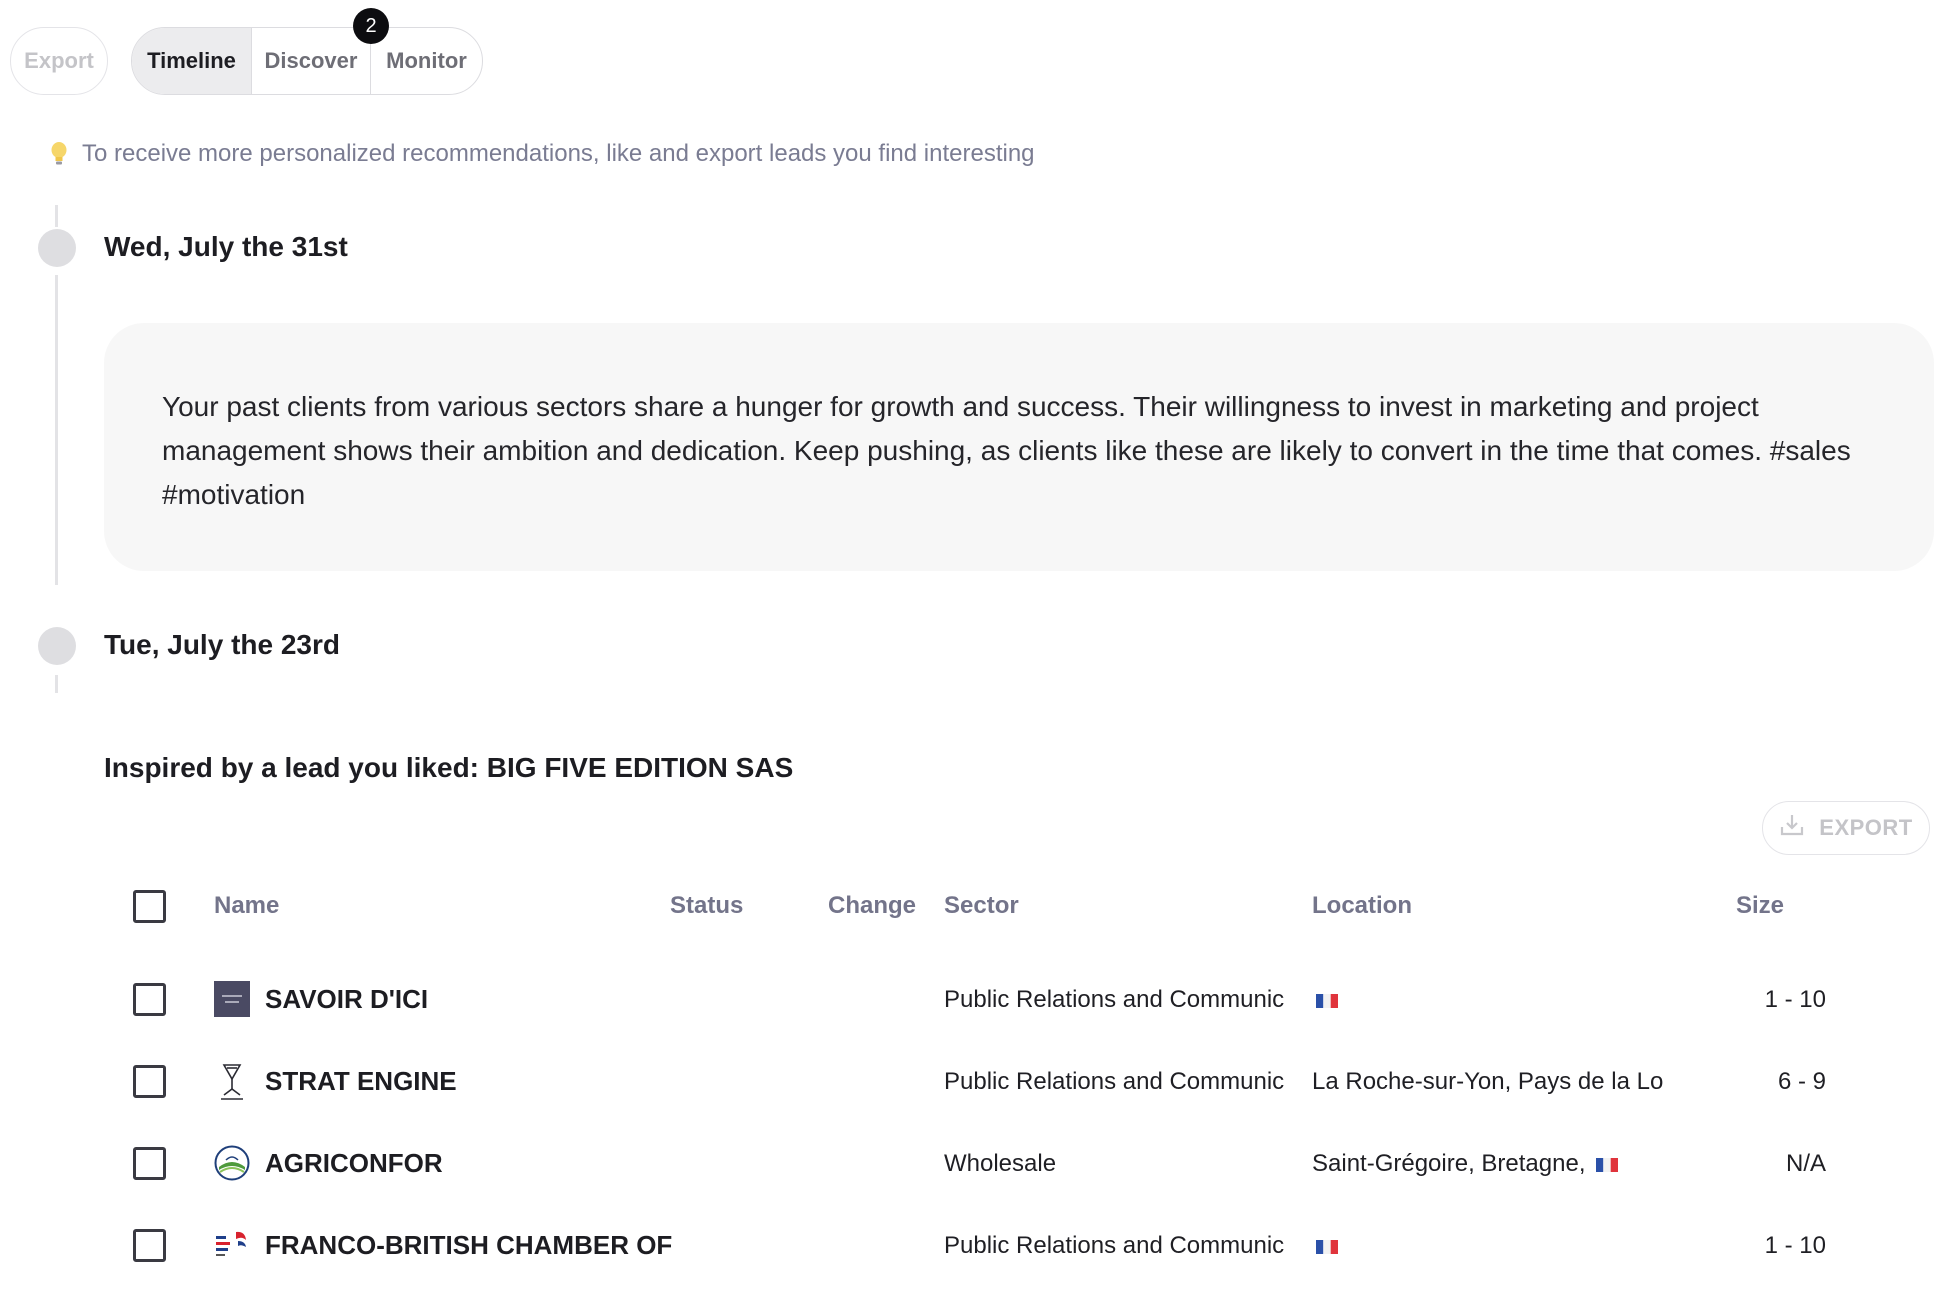  I want to click on lead-sector: Wholesale, so click(1000, 1163).